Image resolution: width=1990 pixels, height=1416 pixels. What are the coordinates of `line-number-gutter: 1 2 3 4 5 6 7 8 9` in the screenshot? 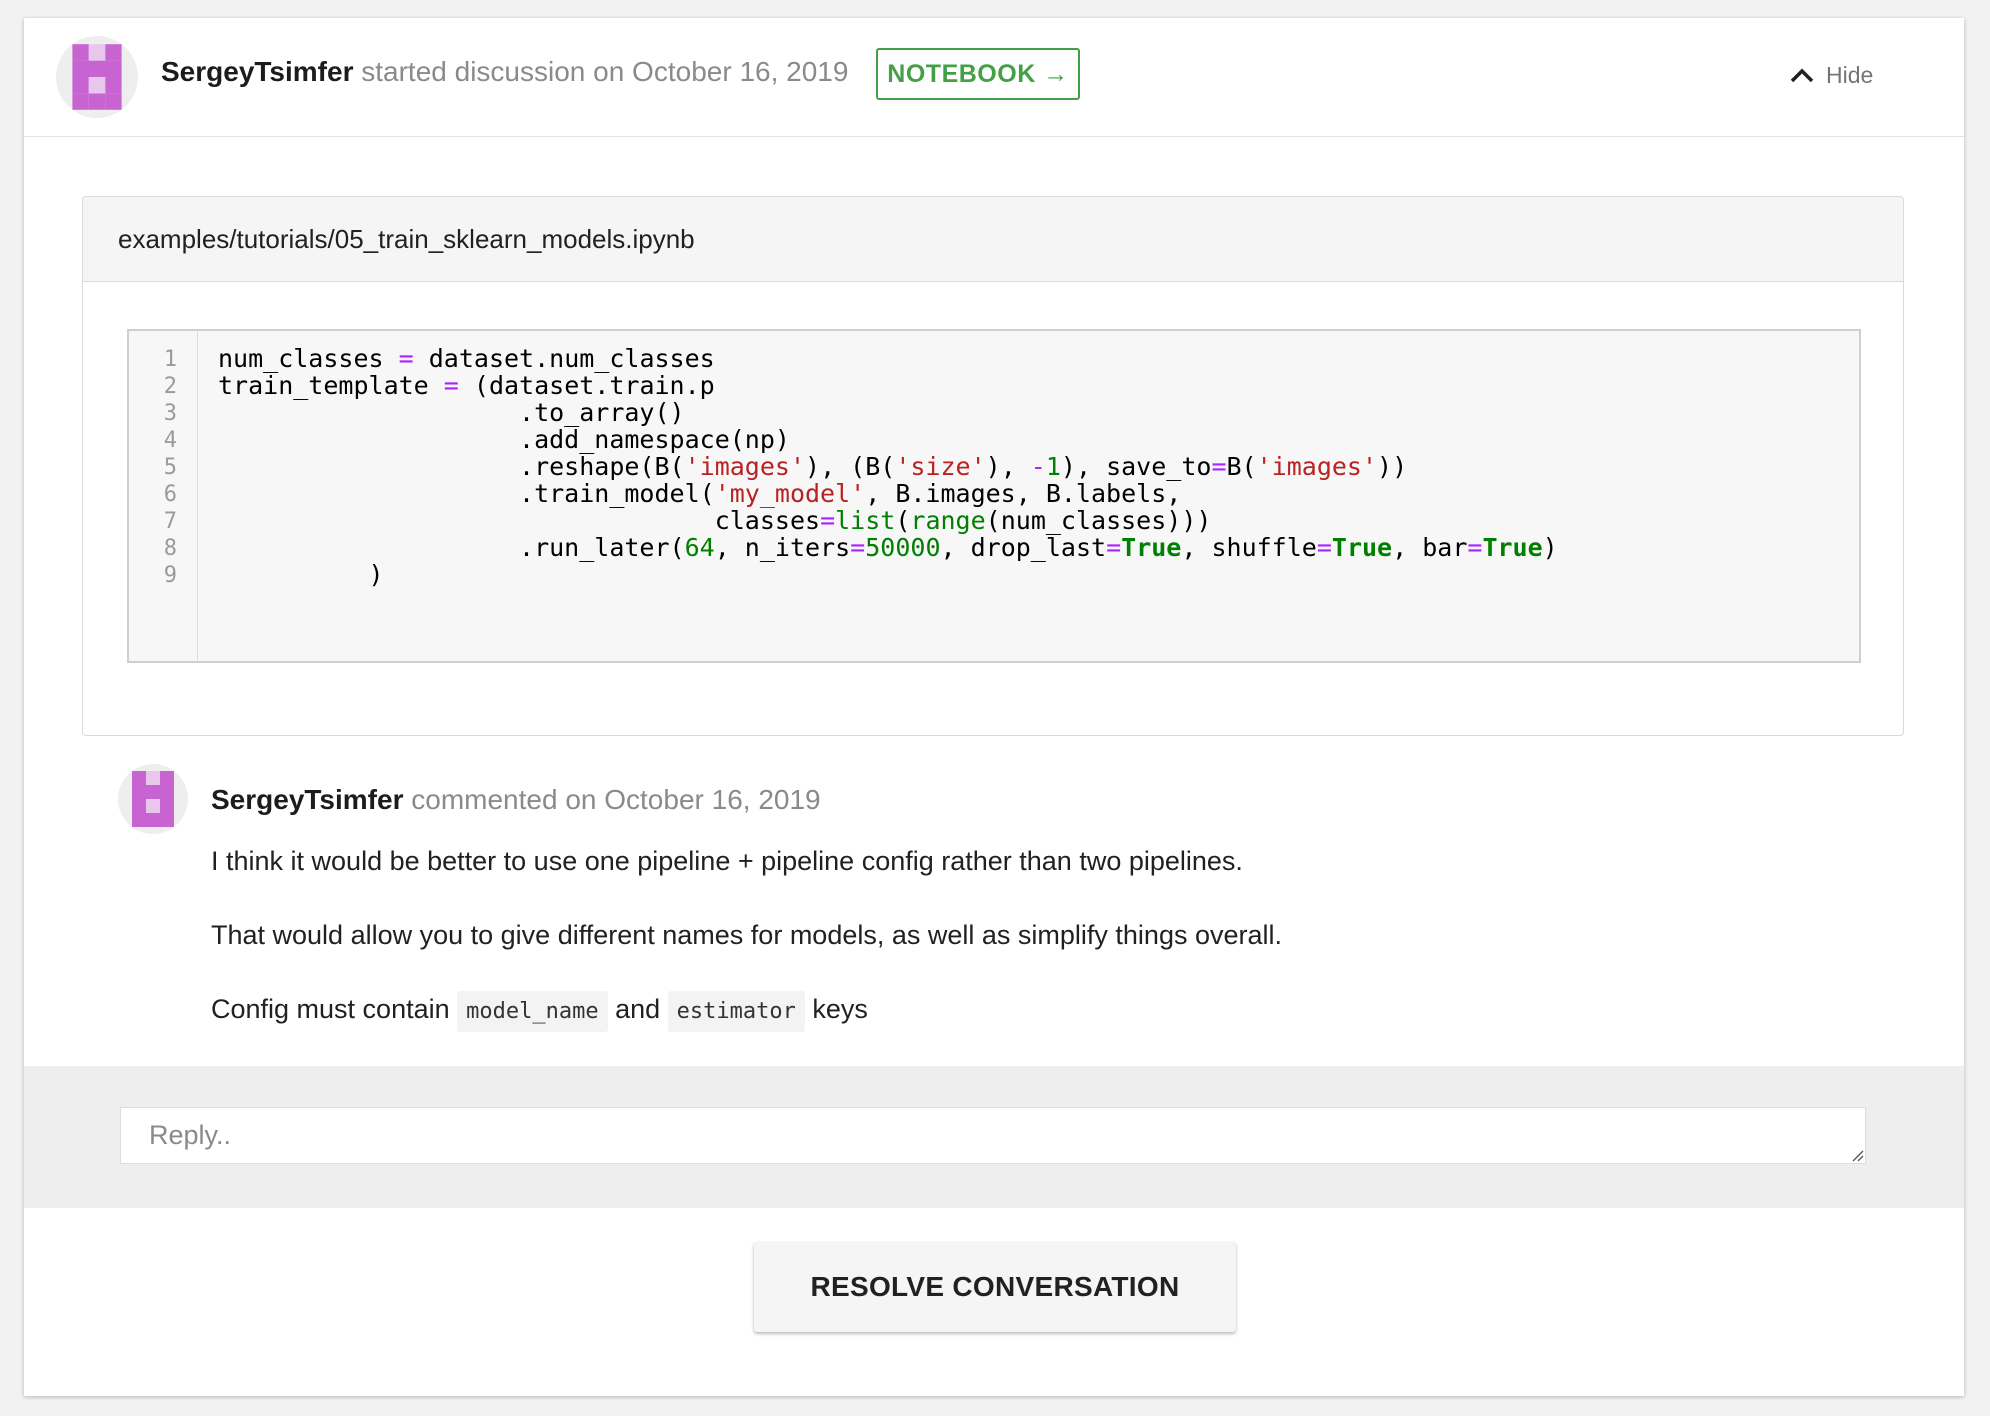 It's located at (163, 496).